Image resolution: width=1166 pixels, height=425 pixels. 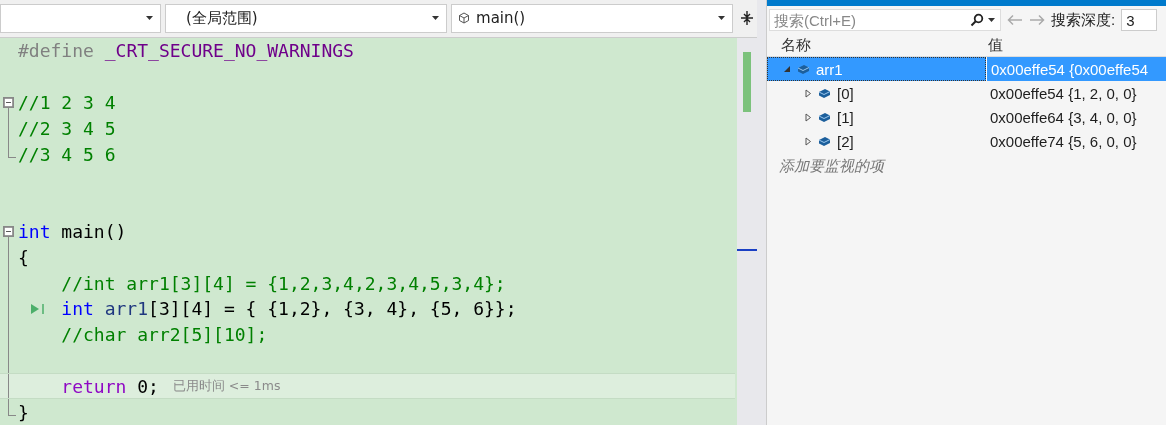 I want to click on variable-value: 0x00effe74 {5, 6, 0, 0}, so click(x=1063, y=141).